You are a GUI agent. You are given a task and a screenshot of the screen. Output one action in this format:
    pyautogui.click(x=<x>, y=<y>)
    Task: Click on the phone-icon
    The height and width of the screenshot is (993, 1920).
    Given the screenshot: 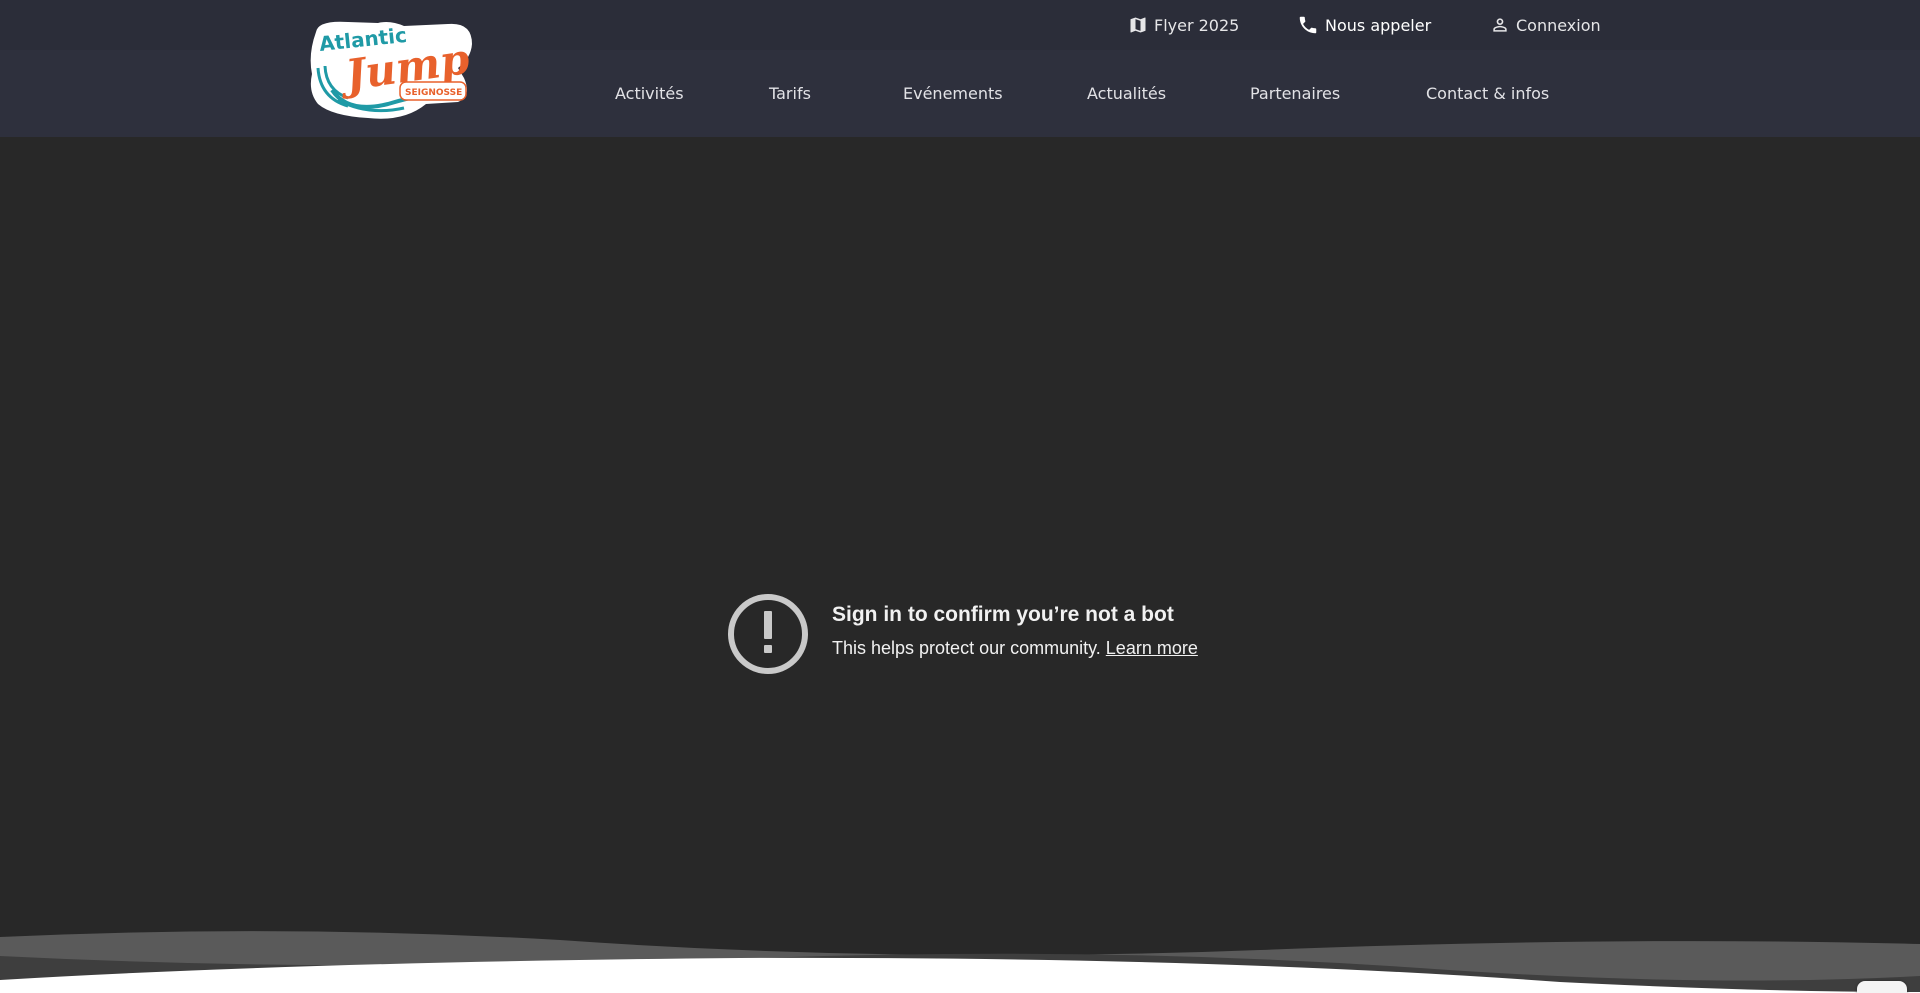 What is the action you would take?
    pyautogui.click(x=1308, y=25)
    